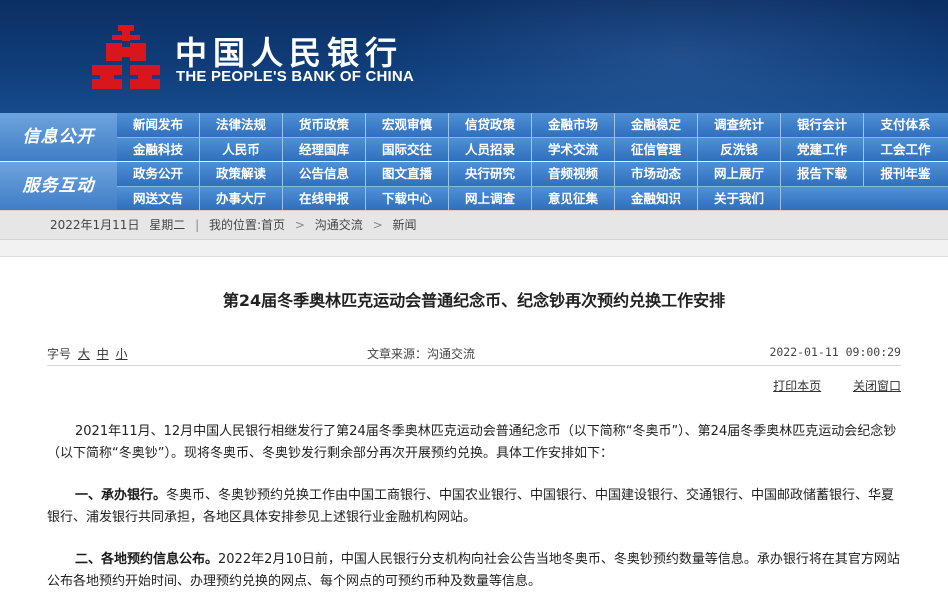 The height and width of the screenshot is (605, 948). I want to click on nav-item: 金融科技, so click(158, 150).